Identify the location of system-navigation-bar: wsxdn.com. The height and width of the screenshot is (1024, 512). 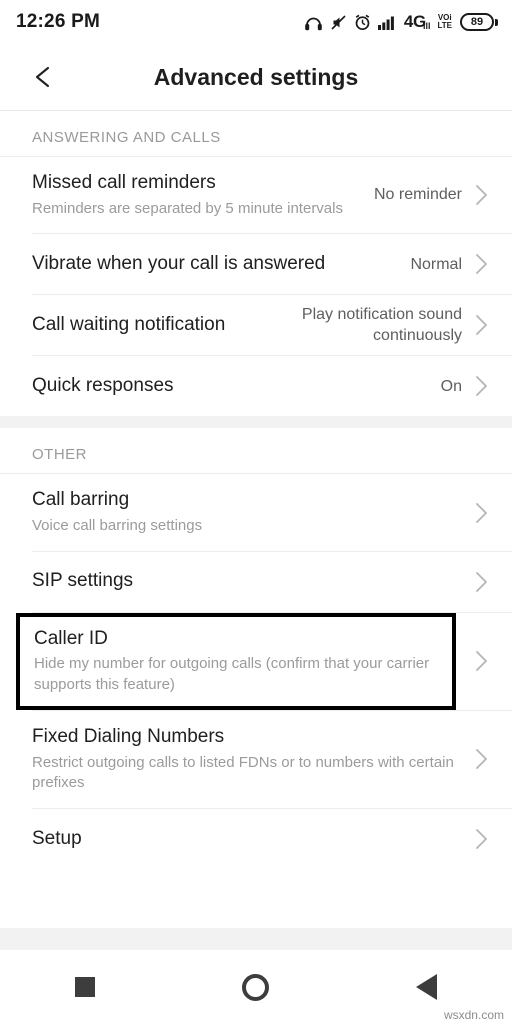
(256, 987).